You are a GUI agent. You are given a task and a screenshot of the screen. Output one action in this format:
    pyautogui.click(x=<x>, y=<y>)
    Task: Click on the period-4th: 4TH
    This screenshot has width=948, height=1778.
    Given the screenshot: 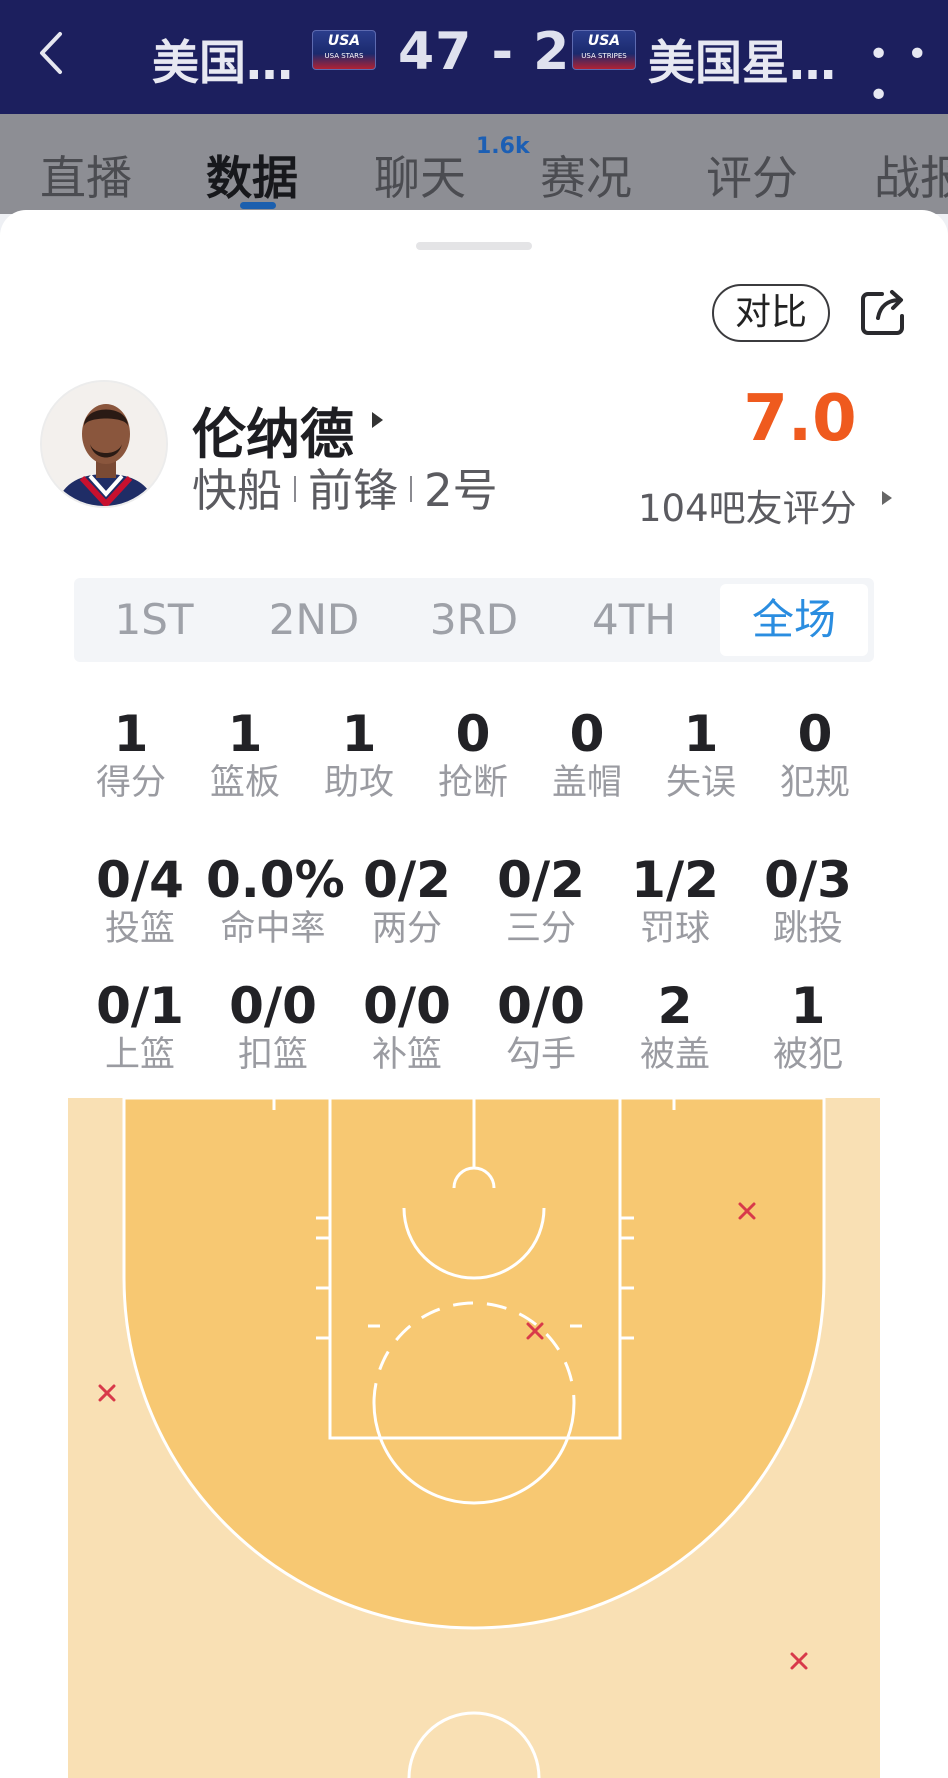 What is the action you would take?
    pyautogui.click(x=634, y=620)
    